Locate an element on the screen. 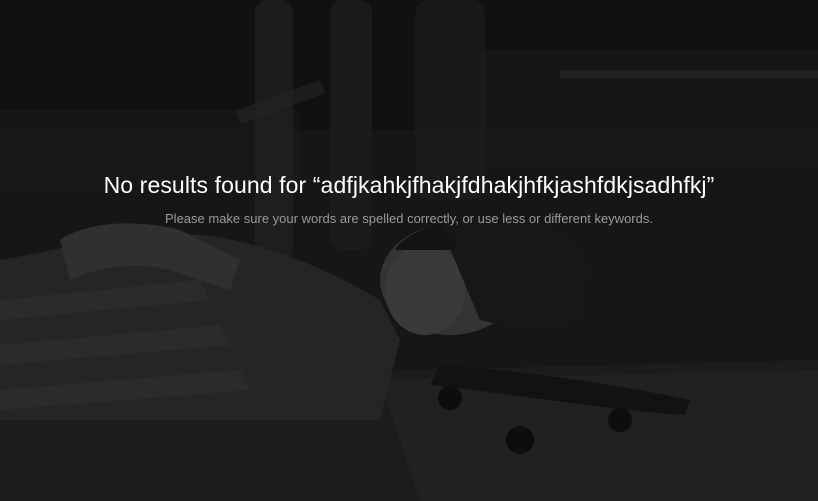  search-query-text: “adfjkahkjfhakjfdhakjhfkjashfdkjsadhfkj” is located at coordinates (513, 185).